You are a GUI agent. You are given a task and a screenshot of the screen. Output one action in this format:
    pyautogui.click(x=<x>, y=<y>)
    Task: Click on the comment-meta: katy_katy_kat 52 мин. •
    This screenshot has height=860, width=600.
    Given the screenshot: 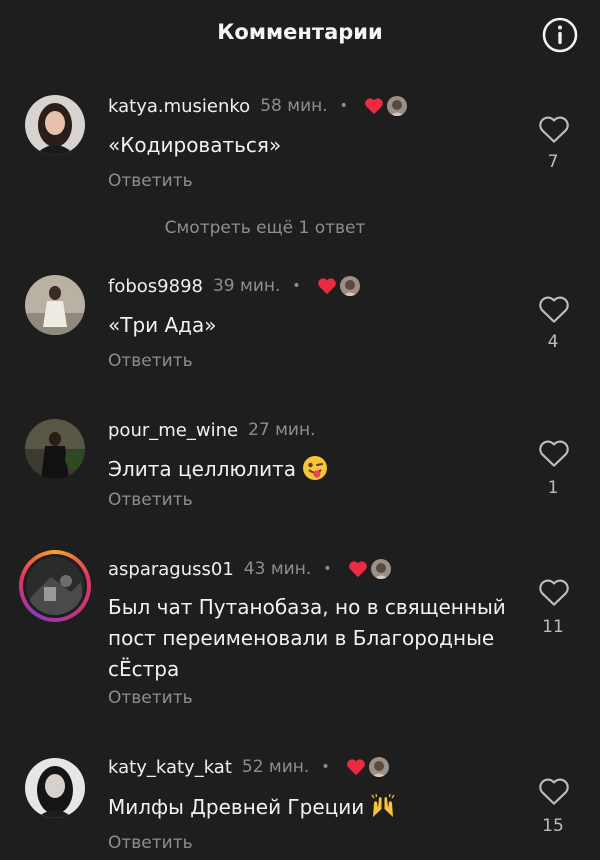 What is the action you would take?
    pyautogui.click(x=248, y=767)
    